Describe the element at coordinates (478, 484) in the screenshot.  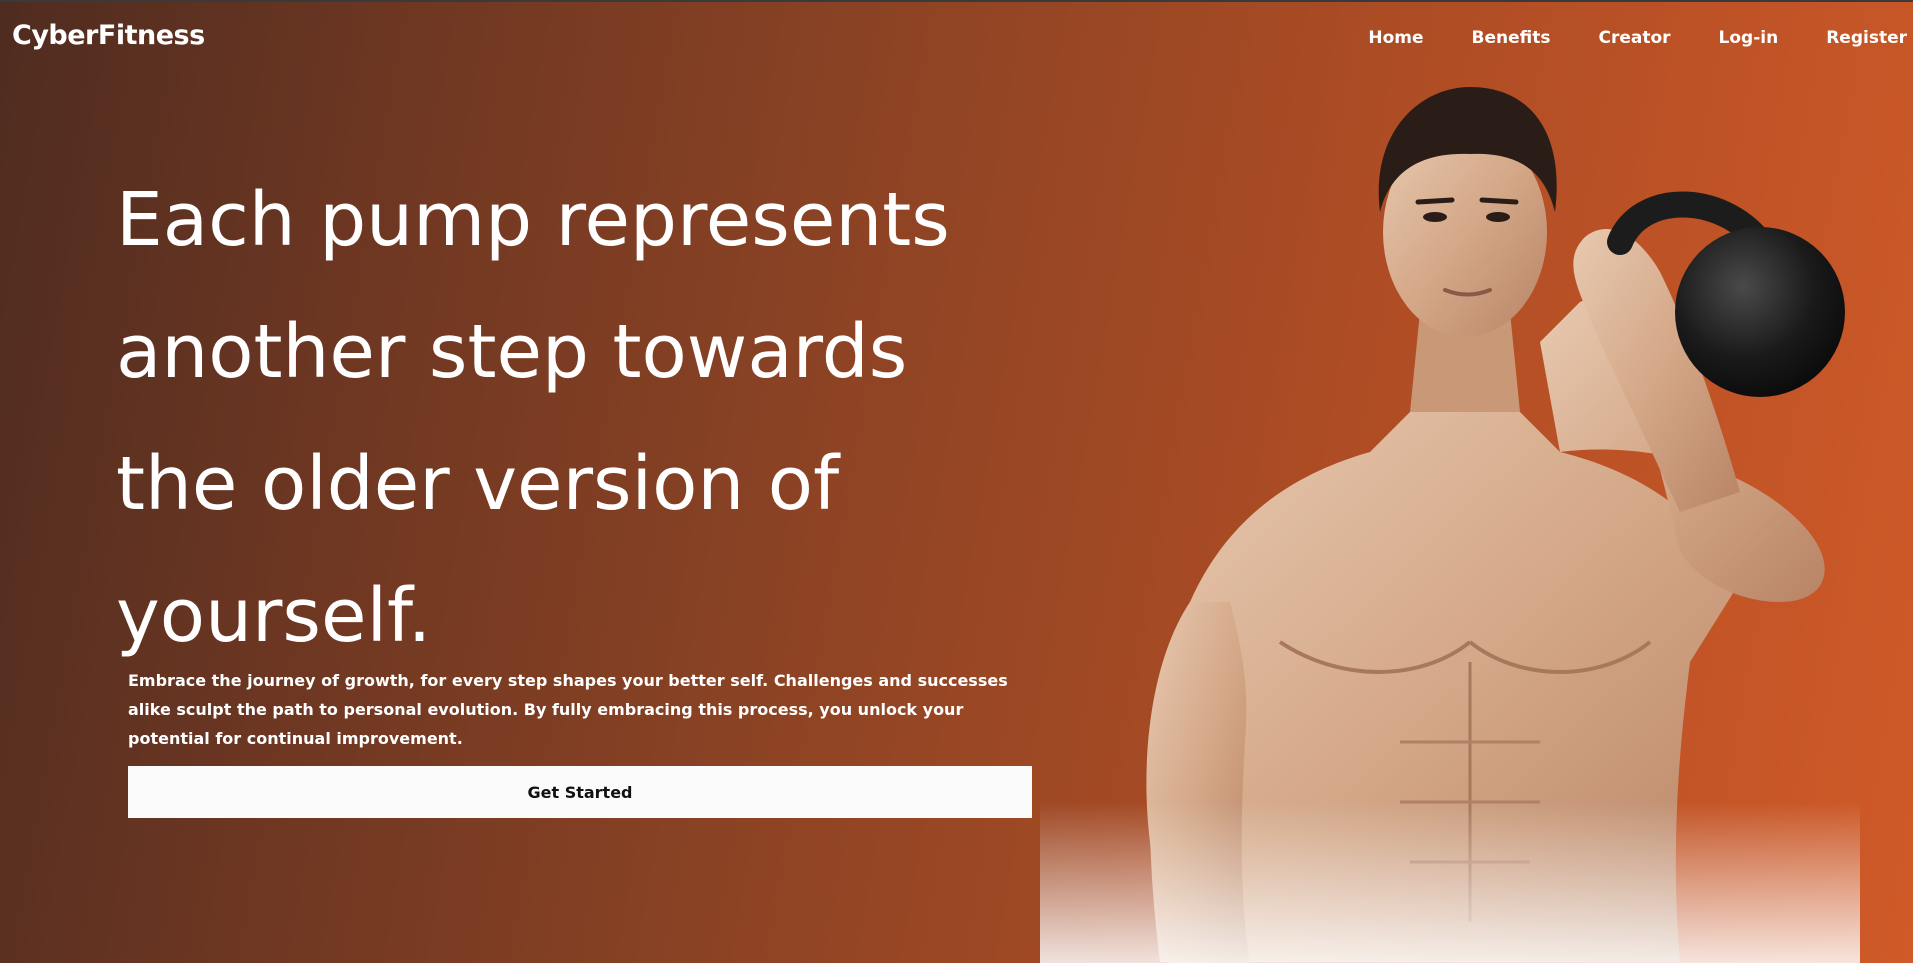
I see `headline-line: the older version of` at that location.